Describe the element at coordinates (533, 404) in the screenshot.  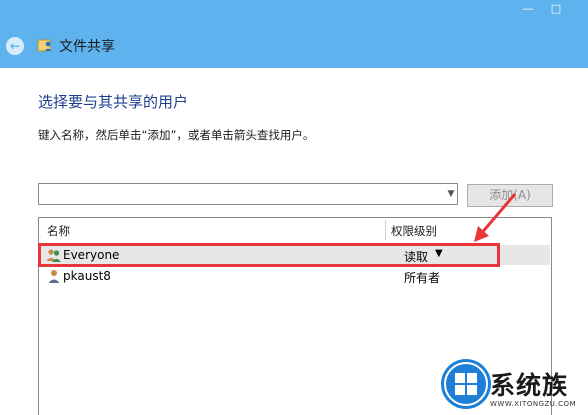
I see `watermark-url: WWW.XITONGZU.COM` at that location.